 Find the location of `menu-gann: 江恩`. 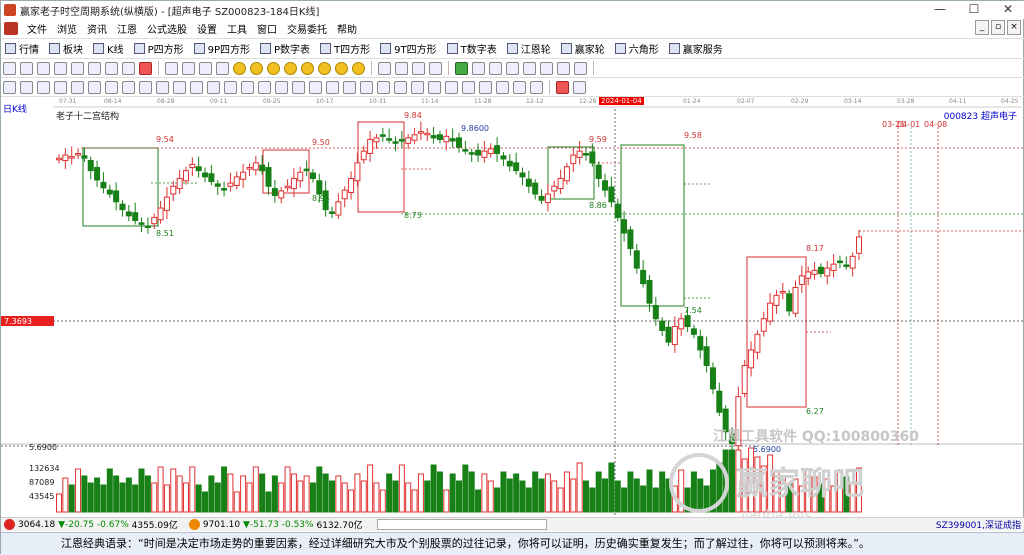

menu-gann: 江恩 is located at coordinates (127, 28).